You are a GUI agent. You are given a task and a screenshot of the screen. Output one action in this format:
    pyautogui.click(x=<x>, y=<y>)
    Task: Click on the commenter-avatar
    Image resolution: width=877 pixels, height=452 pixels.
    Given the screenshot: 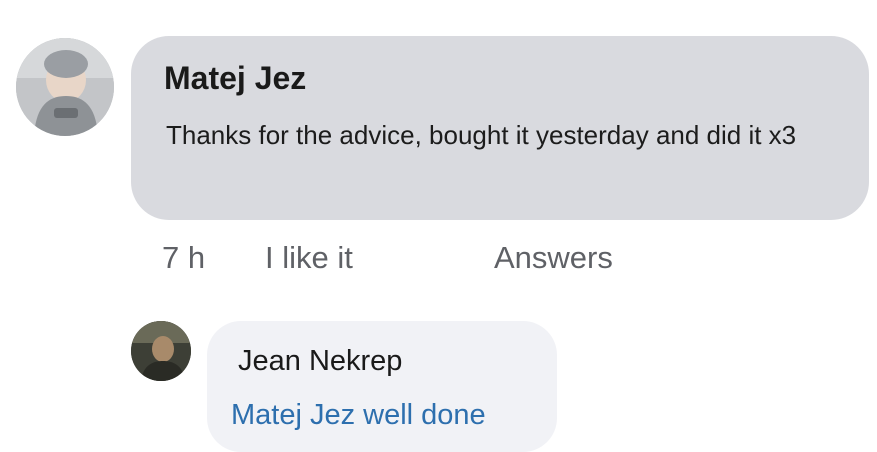 What is the action you would take?
    pyautogui.click(x=65, y=87)
    